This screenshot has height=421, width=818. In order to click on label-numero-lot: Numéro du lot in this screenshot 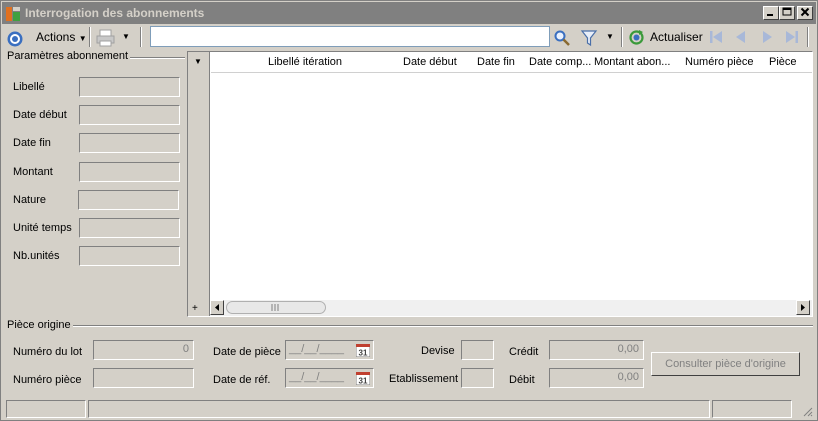, I will do `click(48, 352)`.